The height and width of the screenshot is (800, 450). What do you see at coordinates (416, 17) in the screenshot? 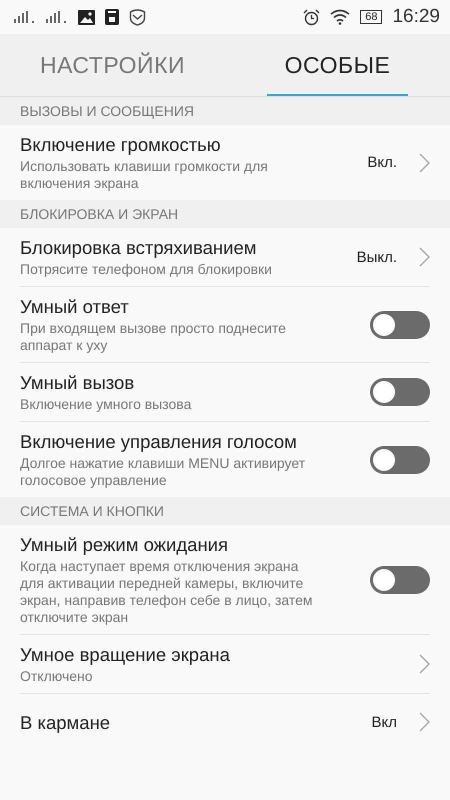
I see `clock-time: 16:29` at bounding box center [416, 17].